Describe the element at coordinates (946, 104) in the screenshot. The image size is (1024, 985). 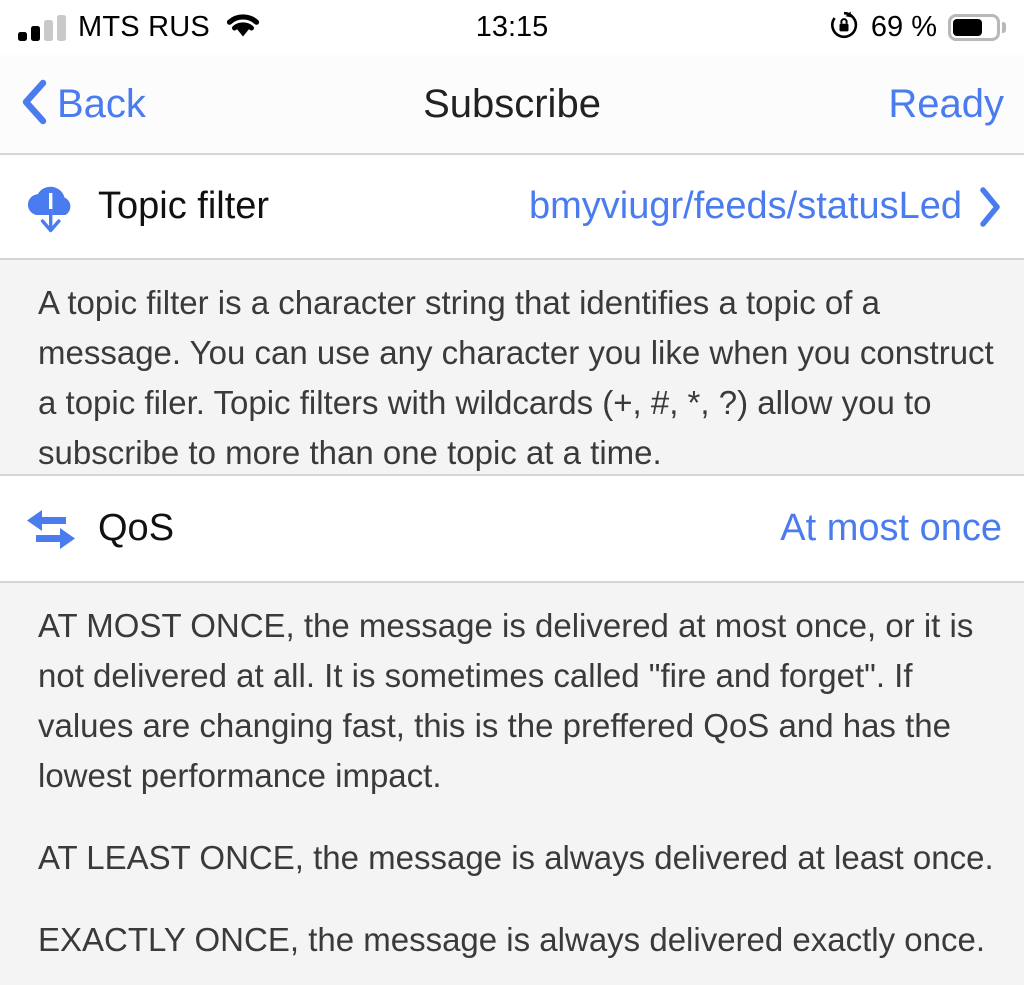
I see `ready-button: Ready` at that location.